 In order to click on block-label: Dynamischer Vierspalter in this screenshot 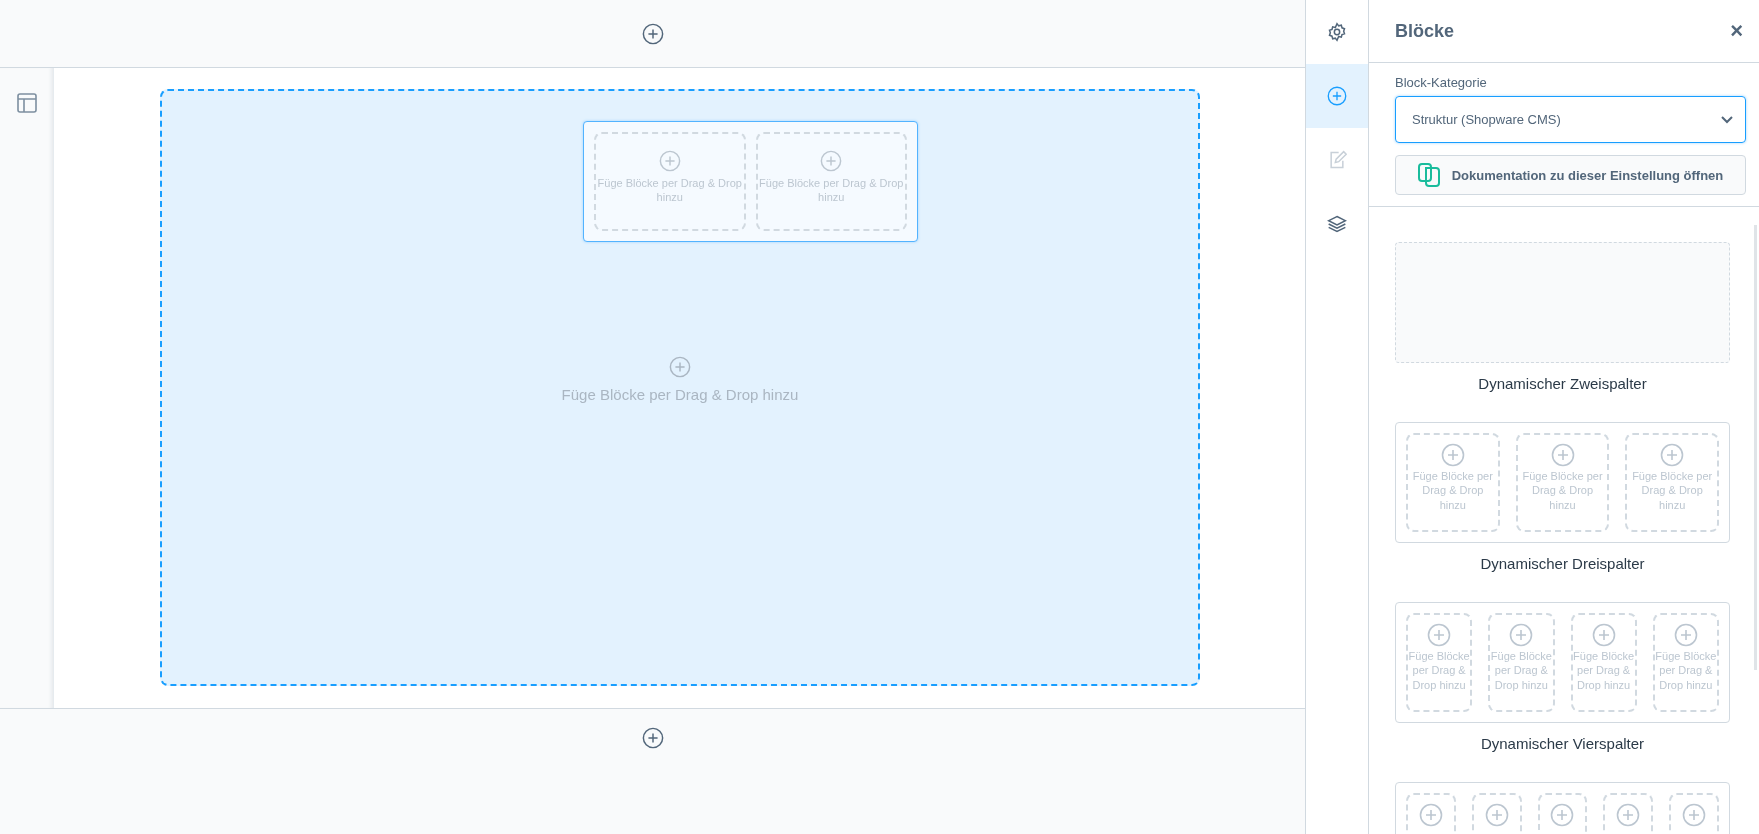, I will do `click(1562, 743)`.